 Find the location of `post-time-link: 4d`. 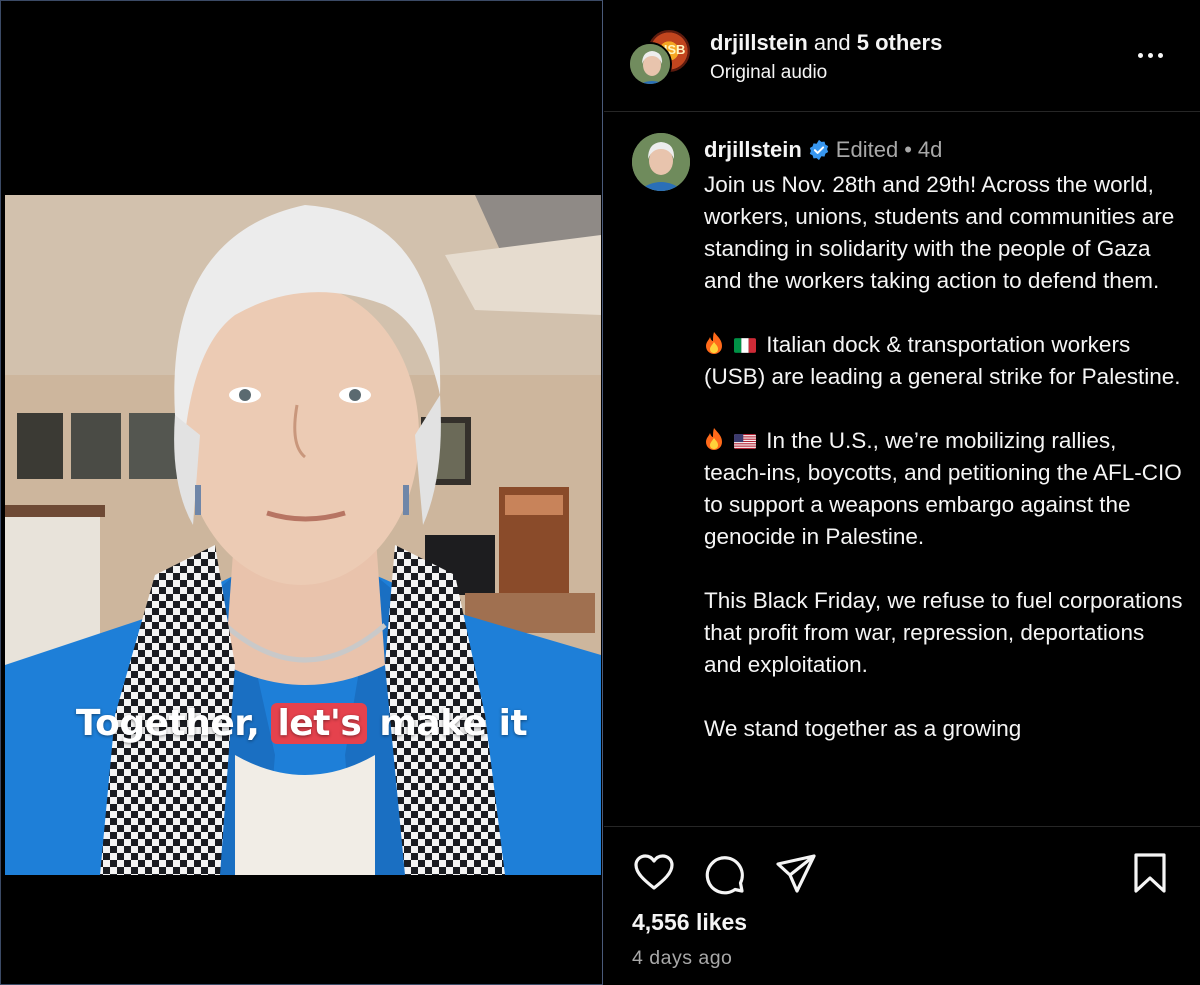

post-time-link: 4d is located at coordinates (930, 150).